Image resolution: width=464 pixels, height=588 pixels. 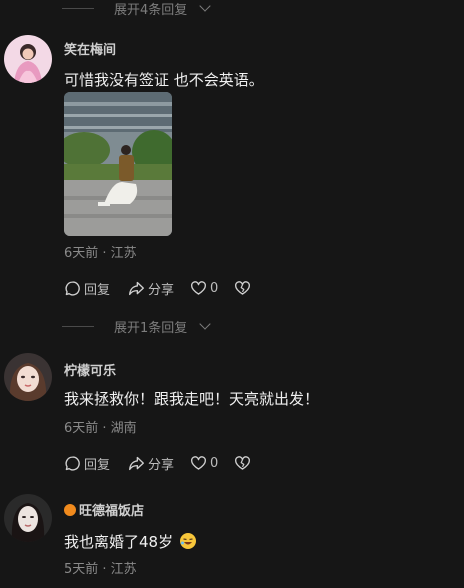 I want to click on comment-meta: 6天前 · 湖南, so click(x=100, y=428).